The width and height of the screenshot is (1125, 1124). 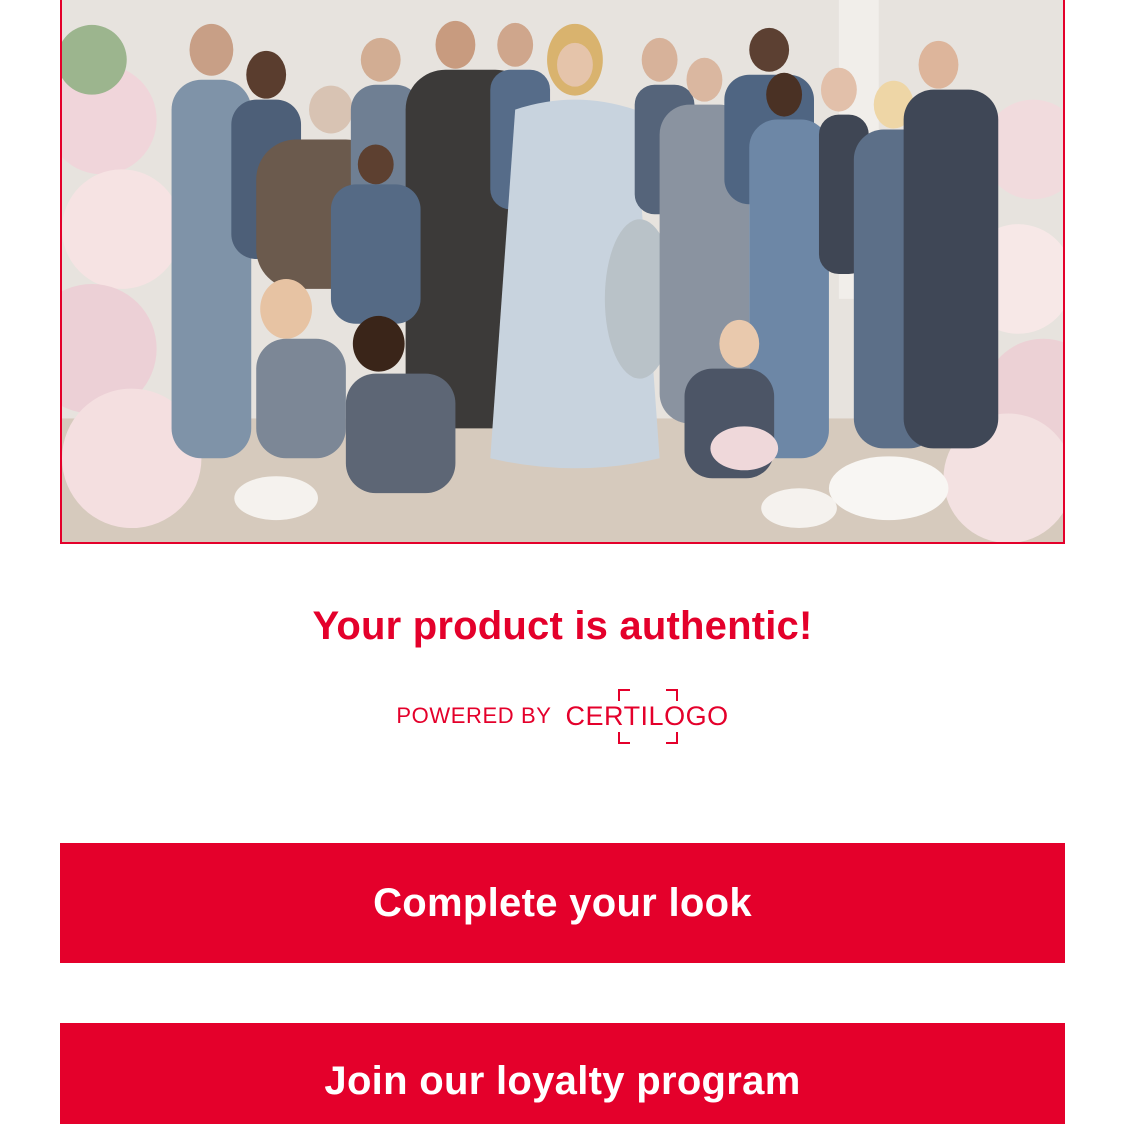 I want to click on powered-by-label: POWERED BY, so click(x=474, y=715).